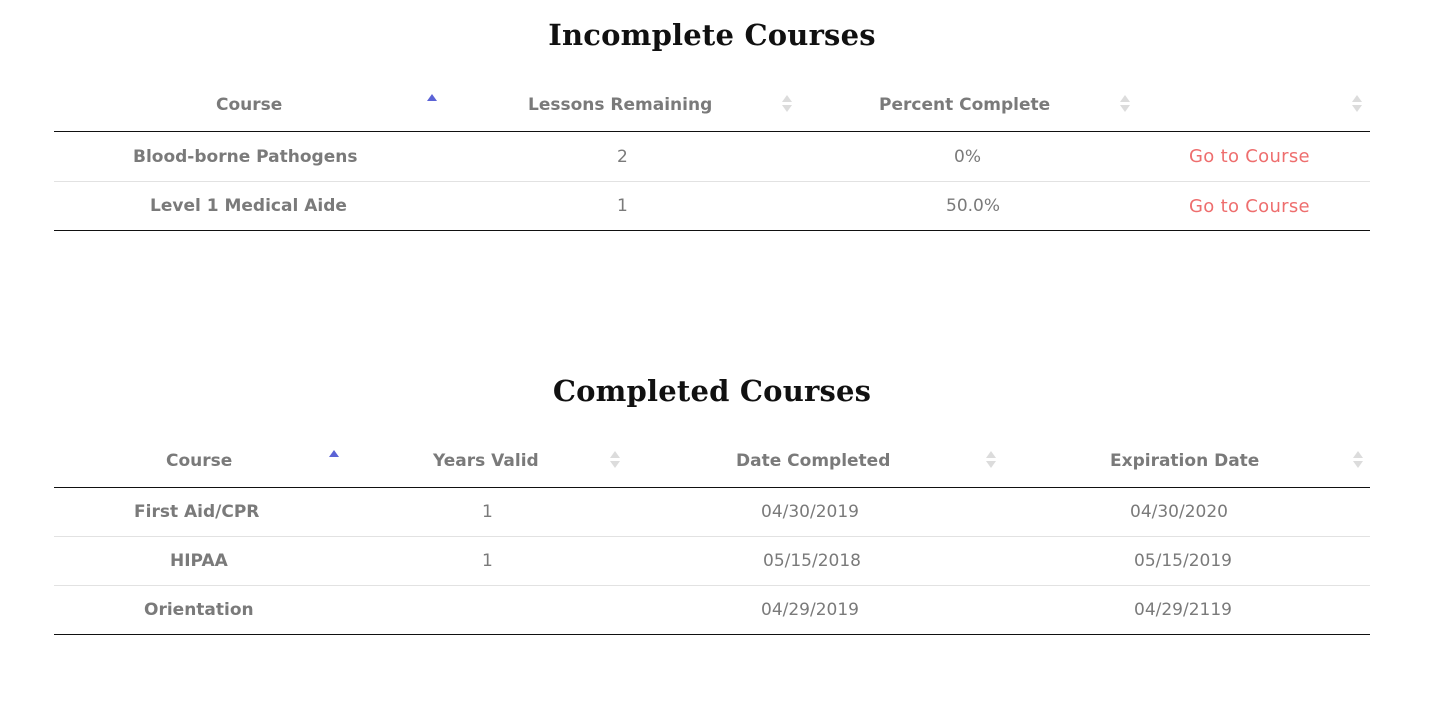 The width and height of the screenshot is (1430, 713). What do you see at coordinates (250, 206) in the screenshot?
I see `course-name-cell: Level 1 Medical Aide` at bounding box center [250, 206].